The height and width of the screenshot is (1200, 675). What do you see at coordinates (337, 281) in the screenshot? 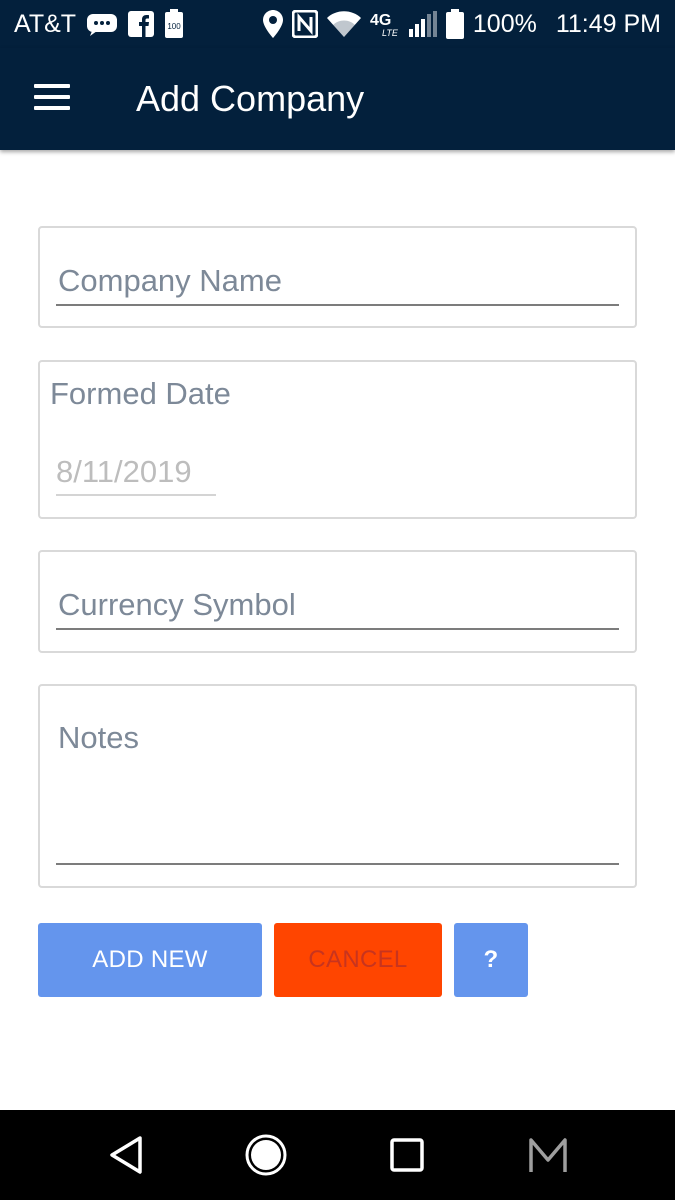
I see `company-name-input` at bounding box center [337, 281].